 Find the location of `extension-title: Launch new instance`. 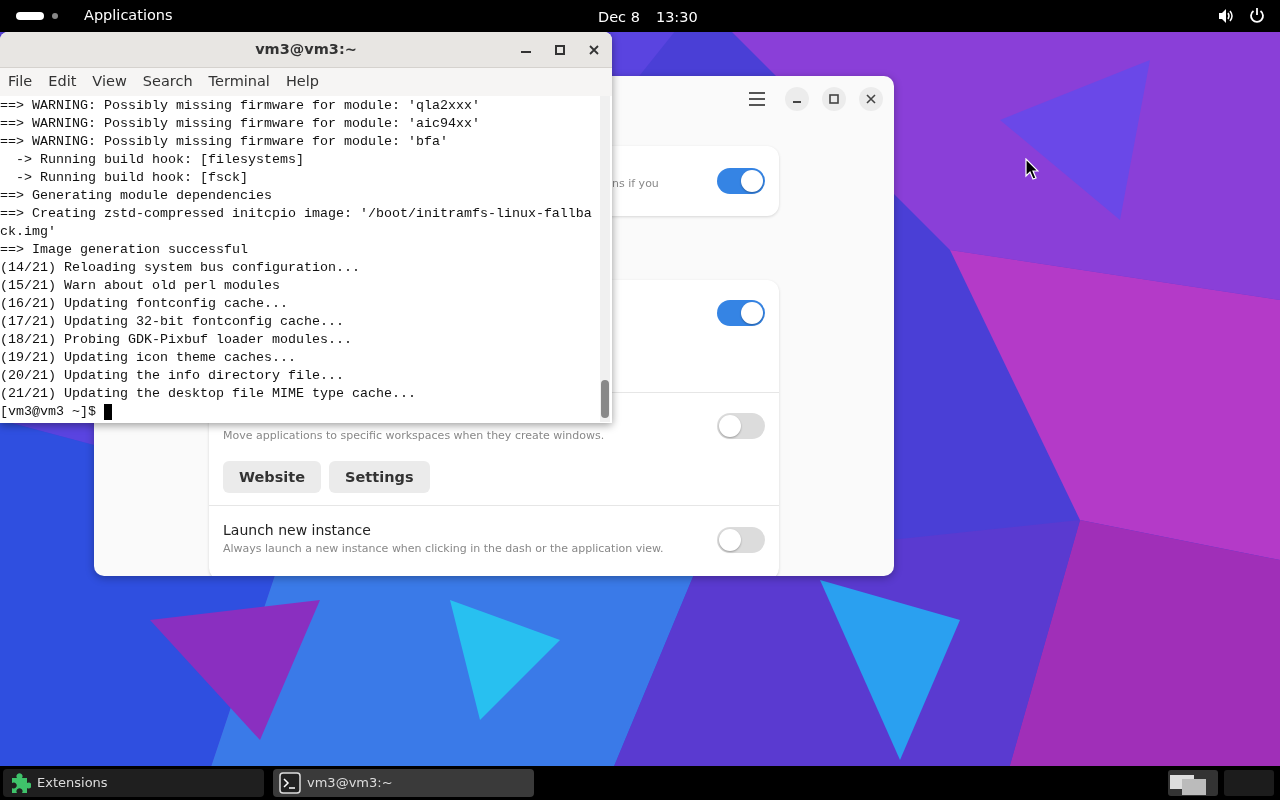

extension-title: Launch new instance is located at coordinates (297, 530).